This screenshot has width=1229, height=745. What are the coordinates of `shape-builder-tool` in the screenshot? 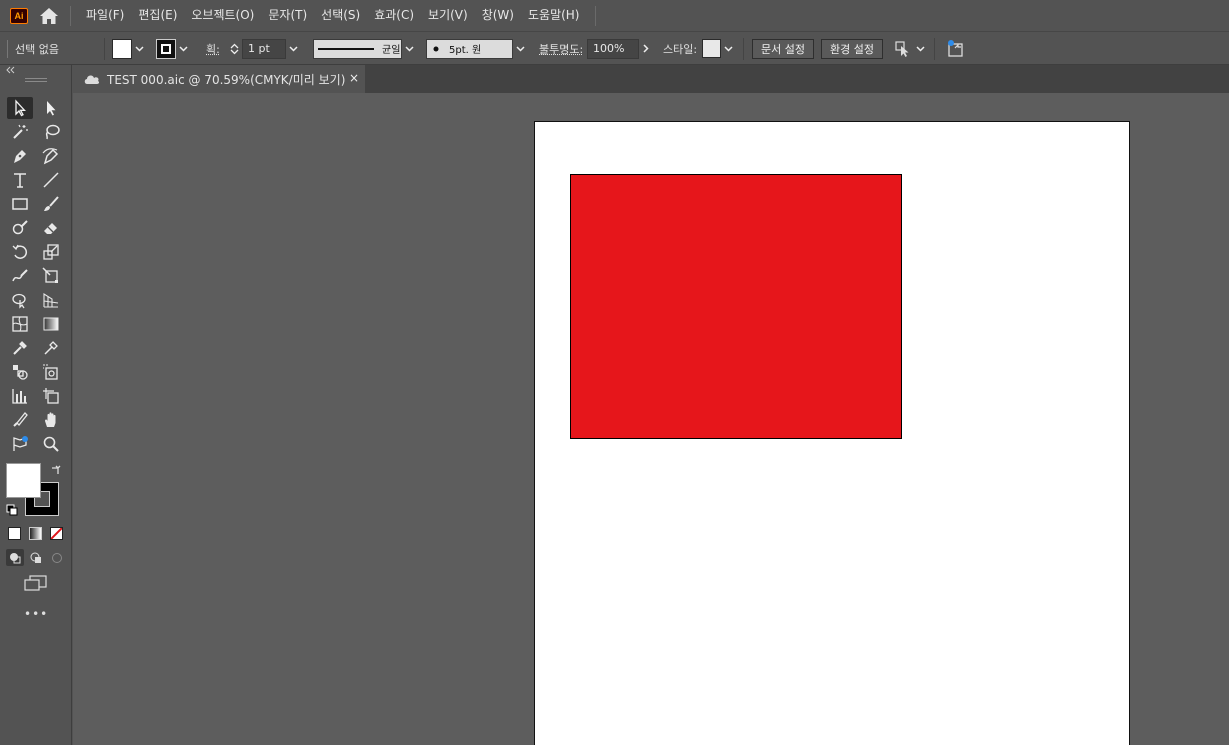 It's located at (20, 300).